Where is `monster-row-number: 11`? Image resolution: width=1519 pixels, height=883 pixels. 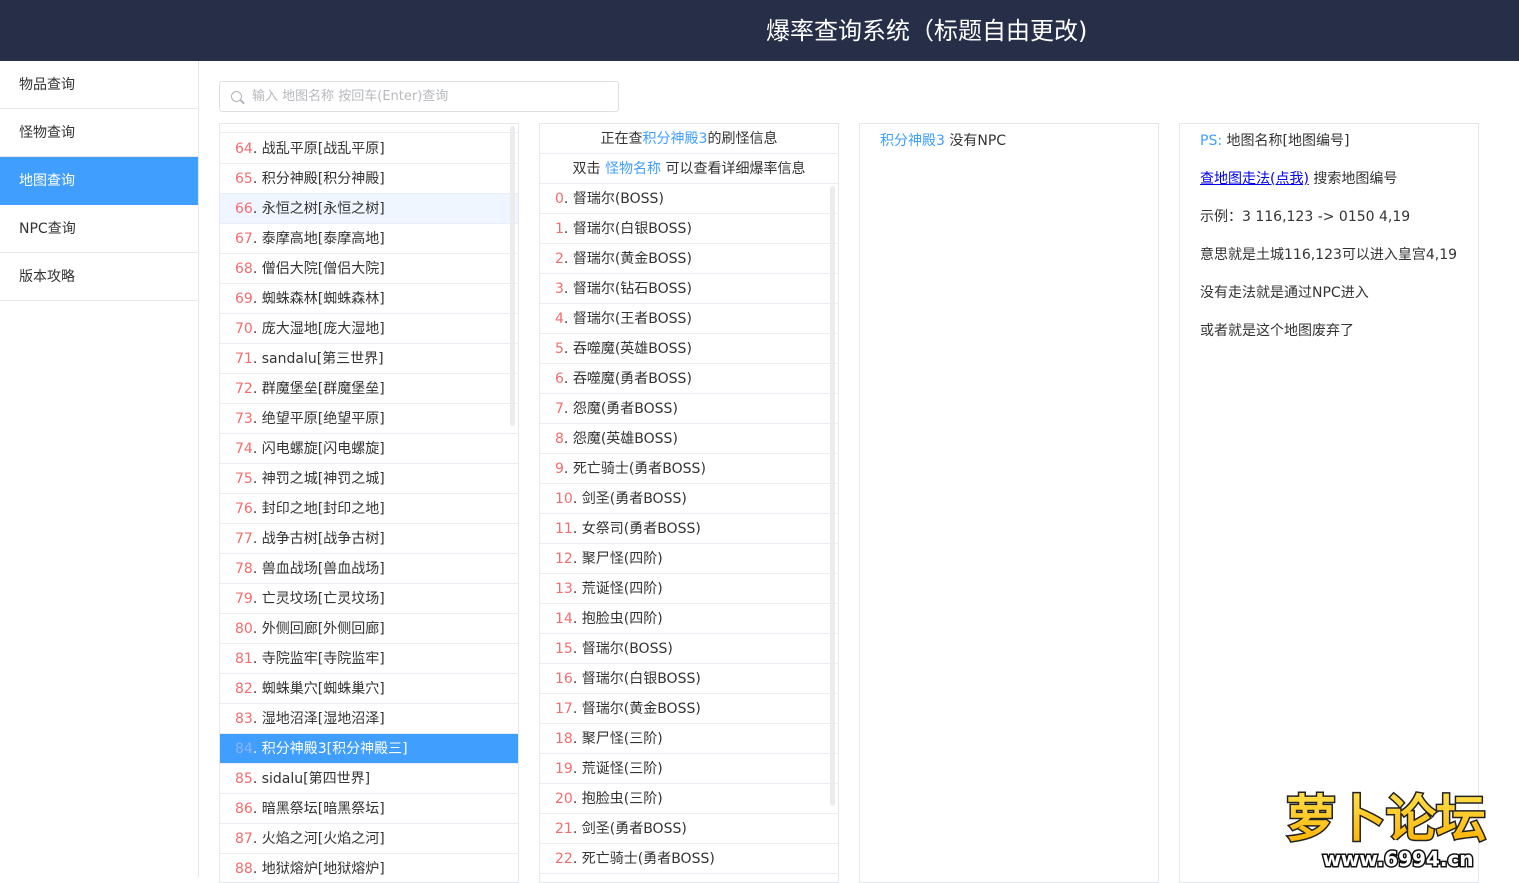 monster-row-number: 11 is located at coordinates (564, 529).